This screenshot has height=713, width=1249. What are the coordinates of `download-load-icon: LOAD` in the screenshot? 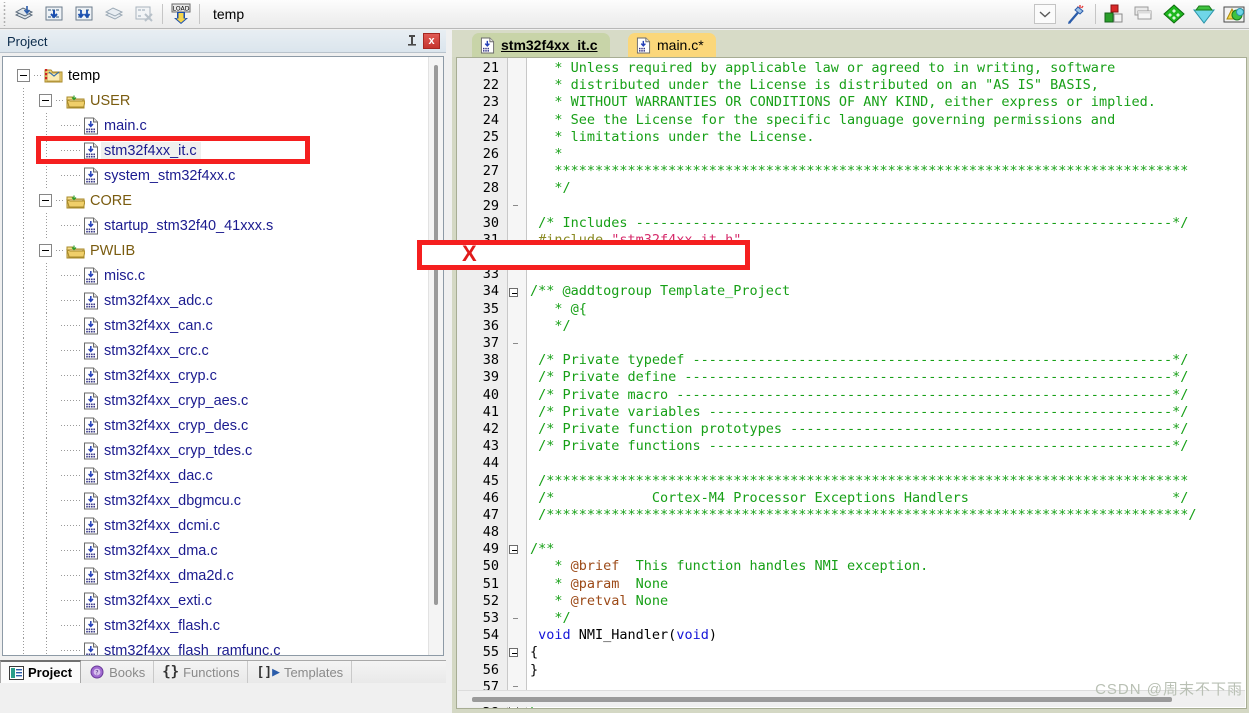 It's located at (181, 14).